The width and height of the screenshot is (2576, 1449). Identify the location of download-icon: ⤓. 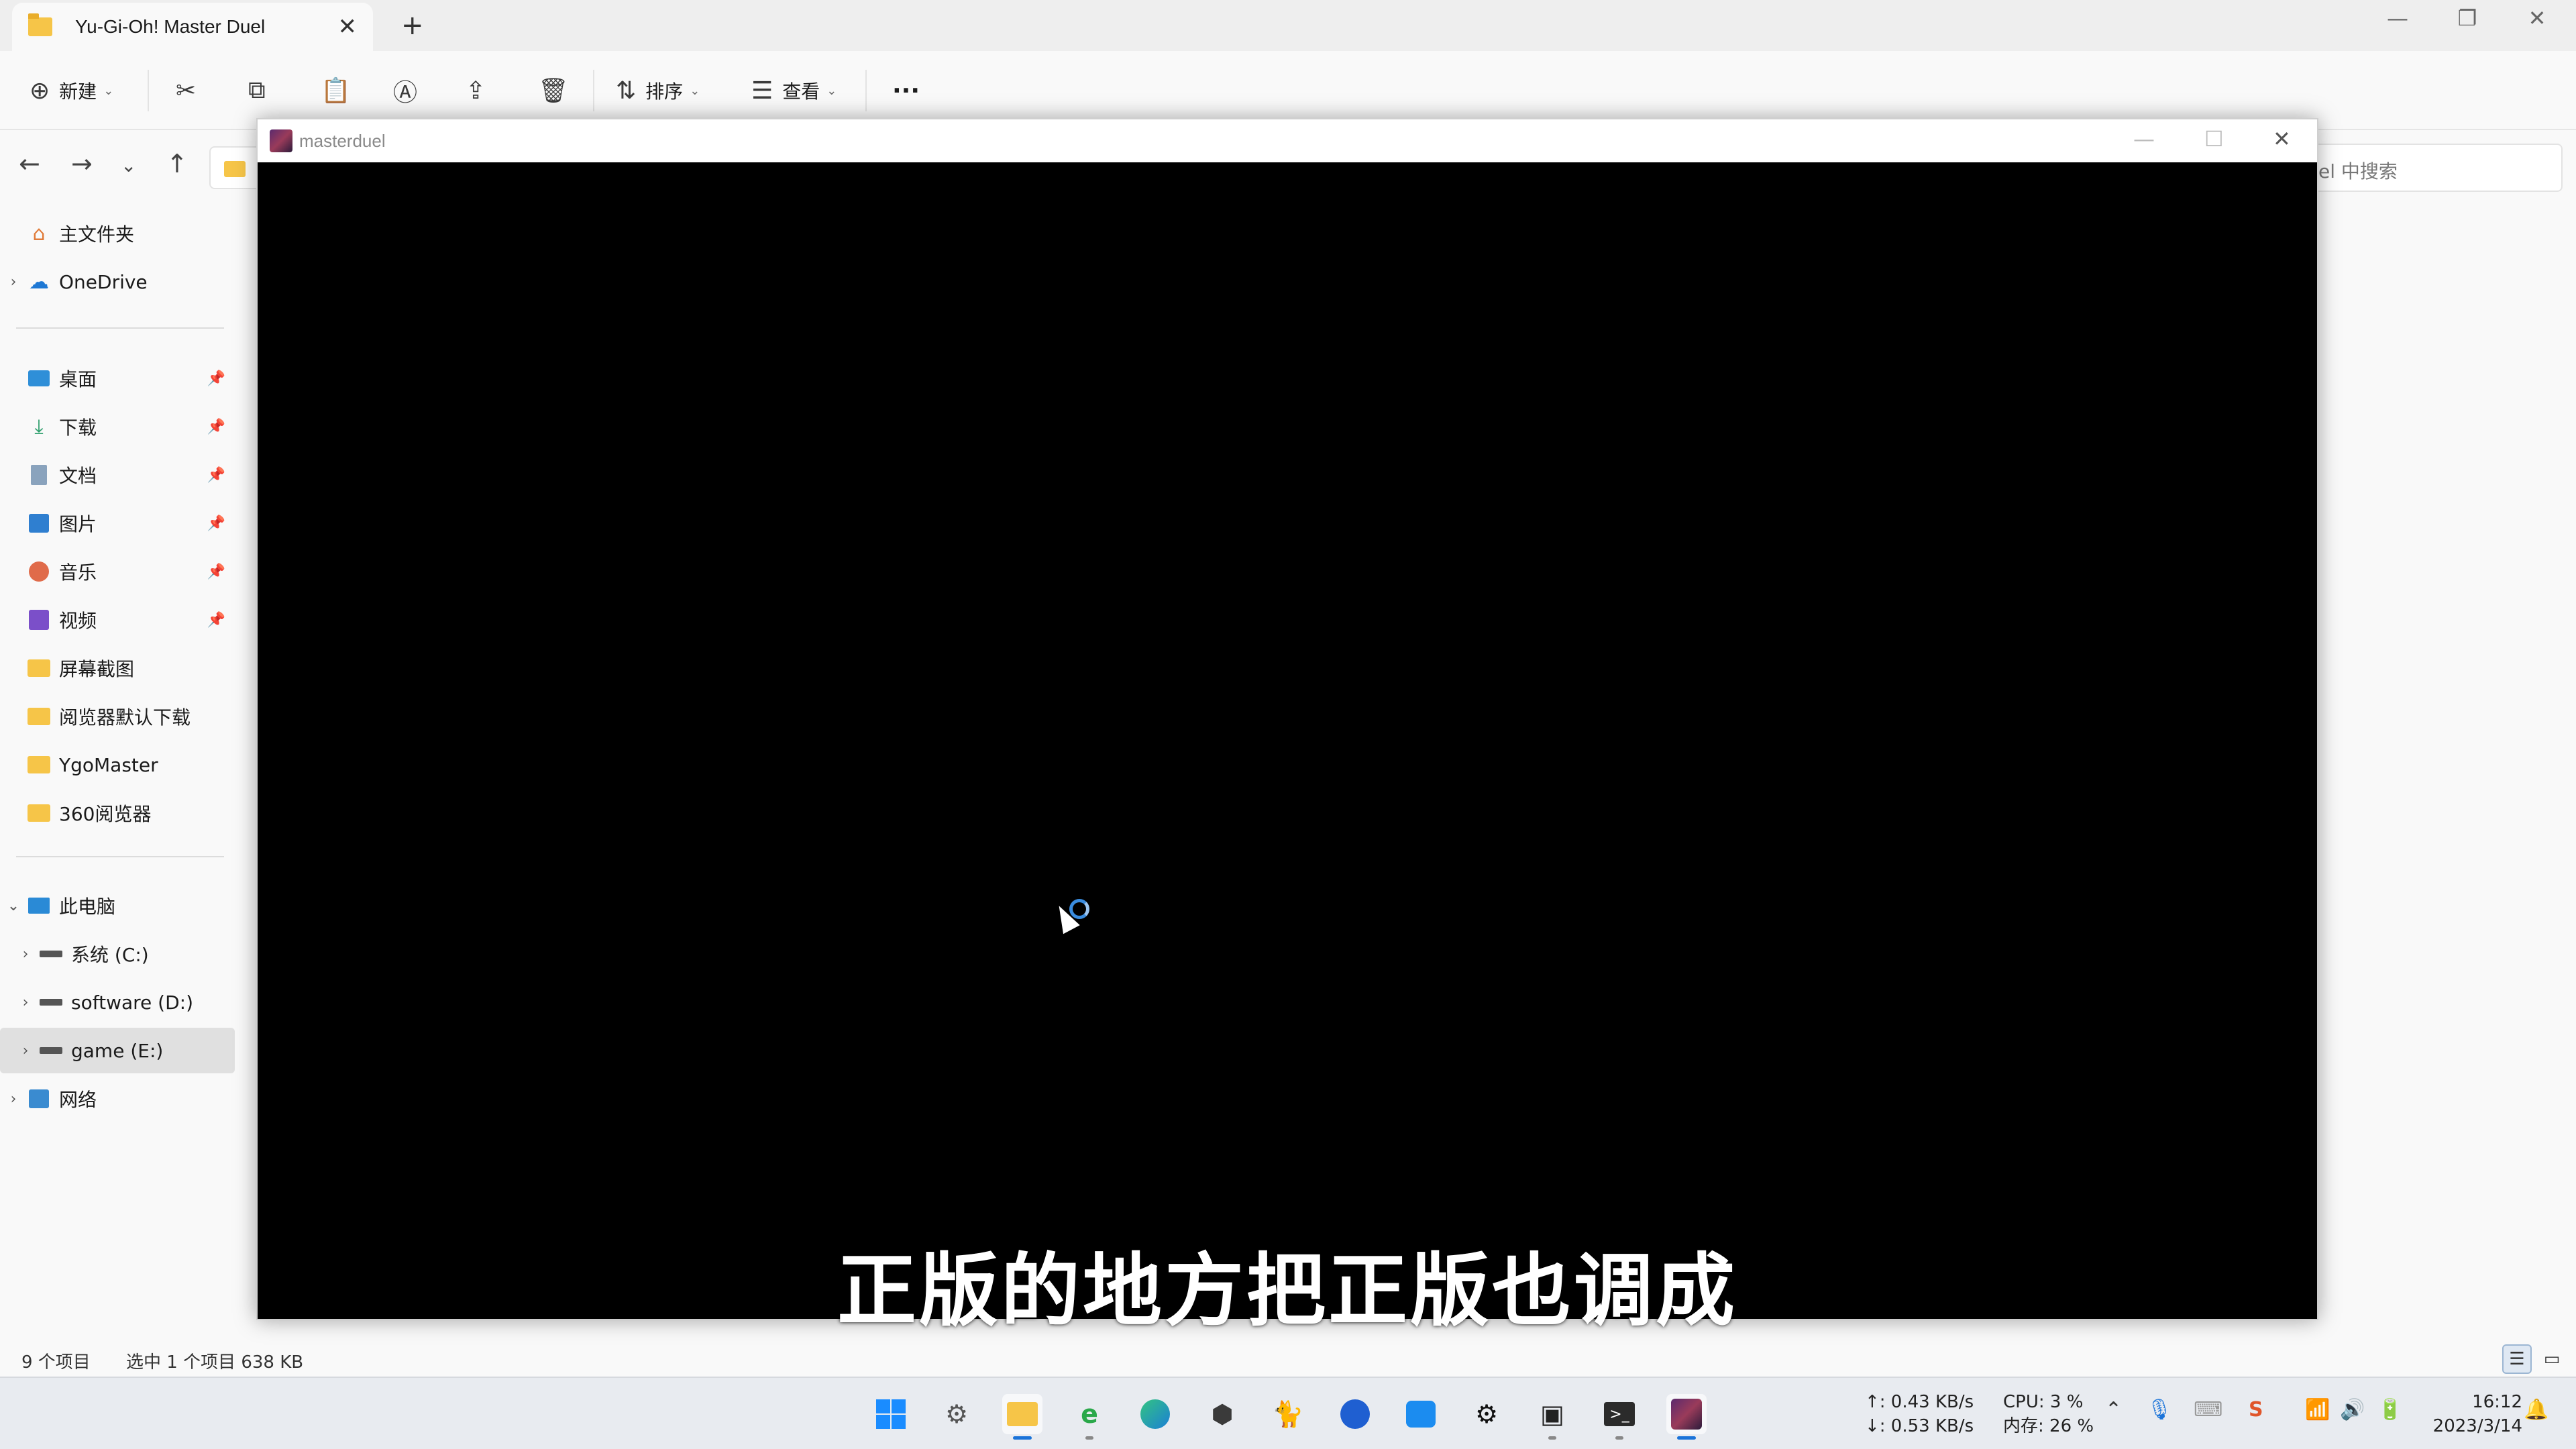
(39, 427).